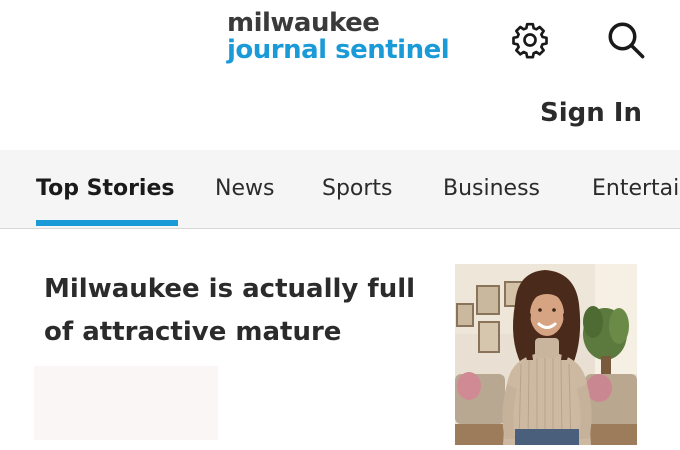  What do you see at coordinates (636, 188) in the screenshot?
I see `tab-entertainment: Entertainment` at bounding box center [636, 188].